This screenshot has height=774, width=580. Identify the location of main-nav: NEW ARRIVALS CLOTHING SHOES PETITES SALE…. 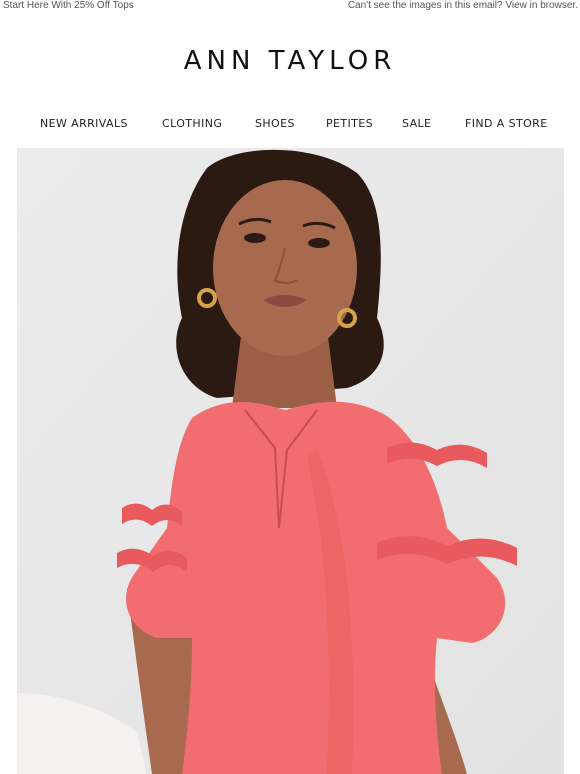
(290, 125).